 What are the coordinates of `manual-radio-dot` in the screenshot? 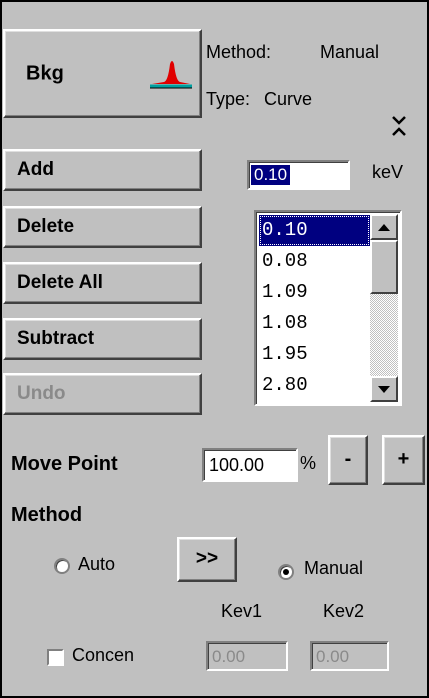 It's located at (286, 572).